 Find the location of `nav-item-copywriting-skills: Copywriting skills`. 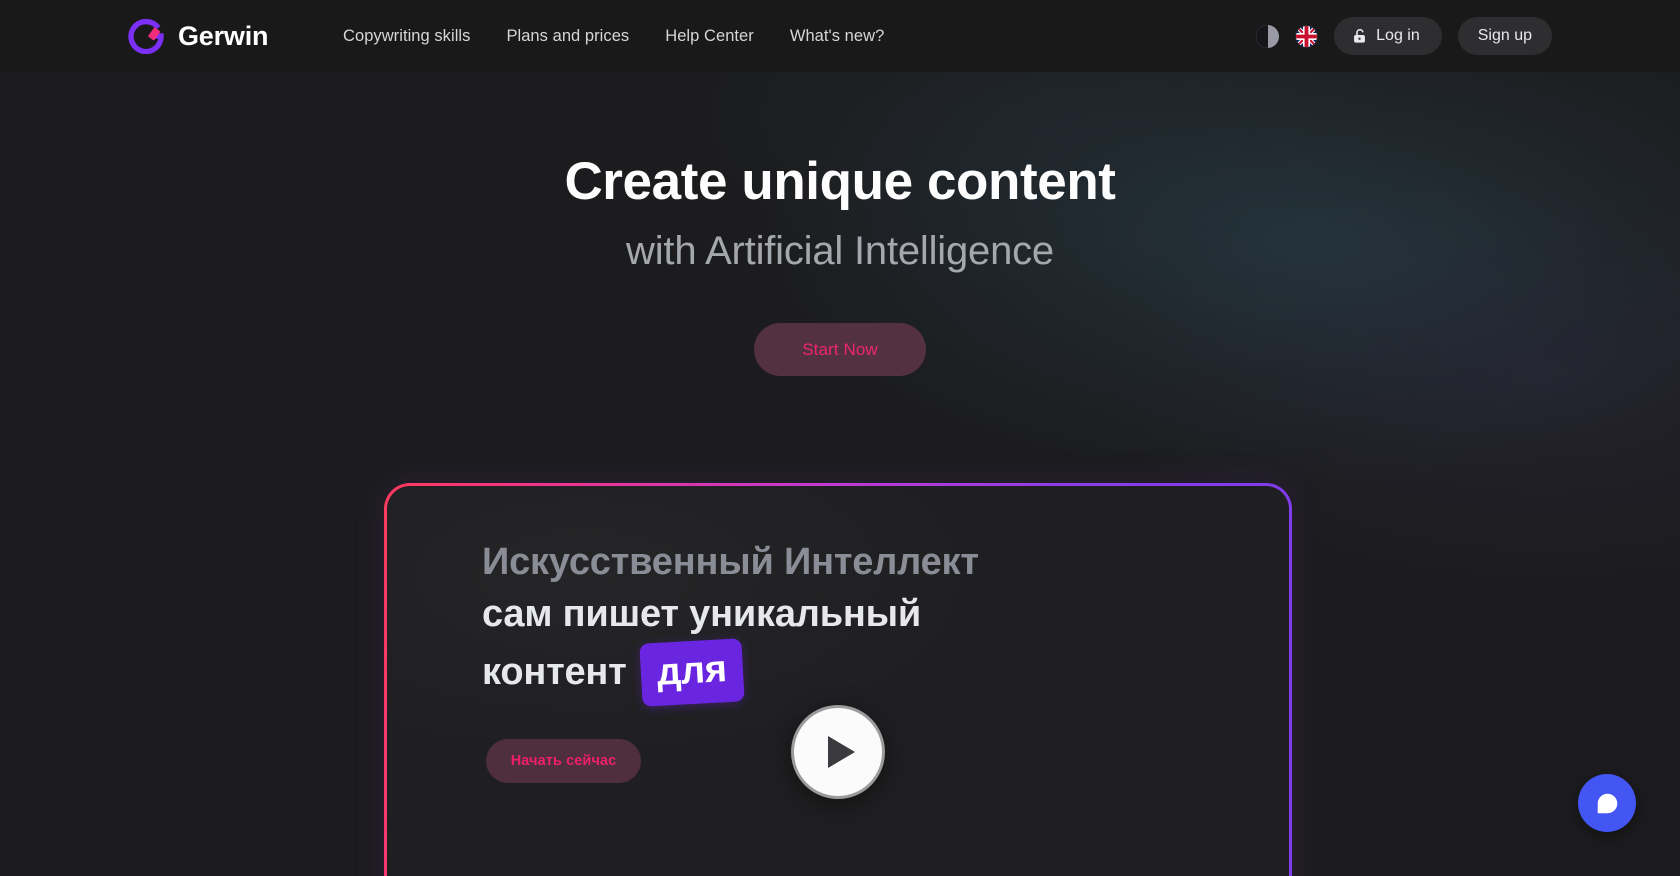

nav-item-copywriting-skills: Copywriting skills is located at coordinates (406, 36).